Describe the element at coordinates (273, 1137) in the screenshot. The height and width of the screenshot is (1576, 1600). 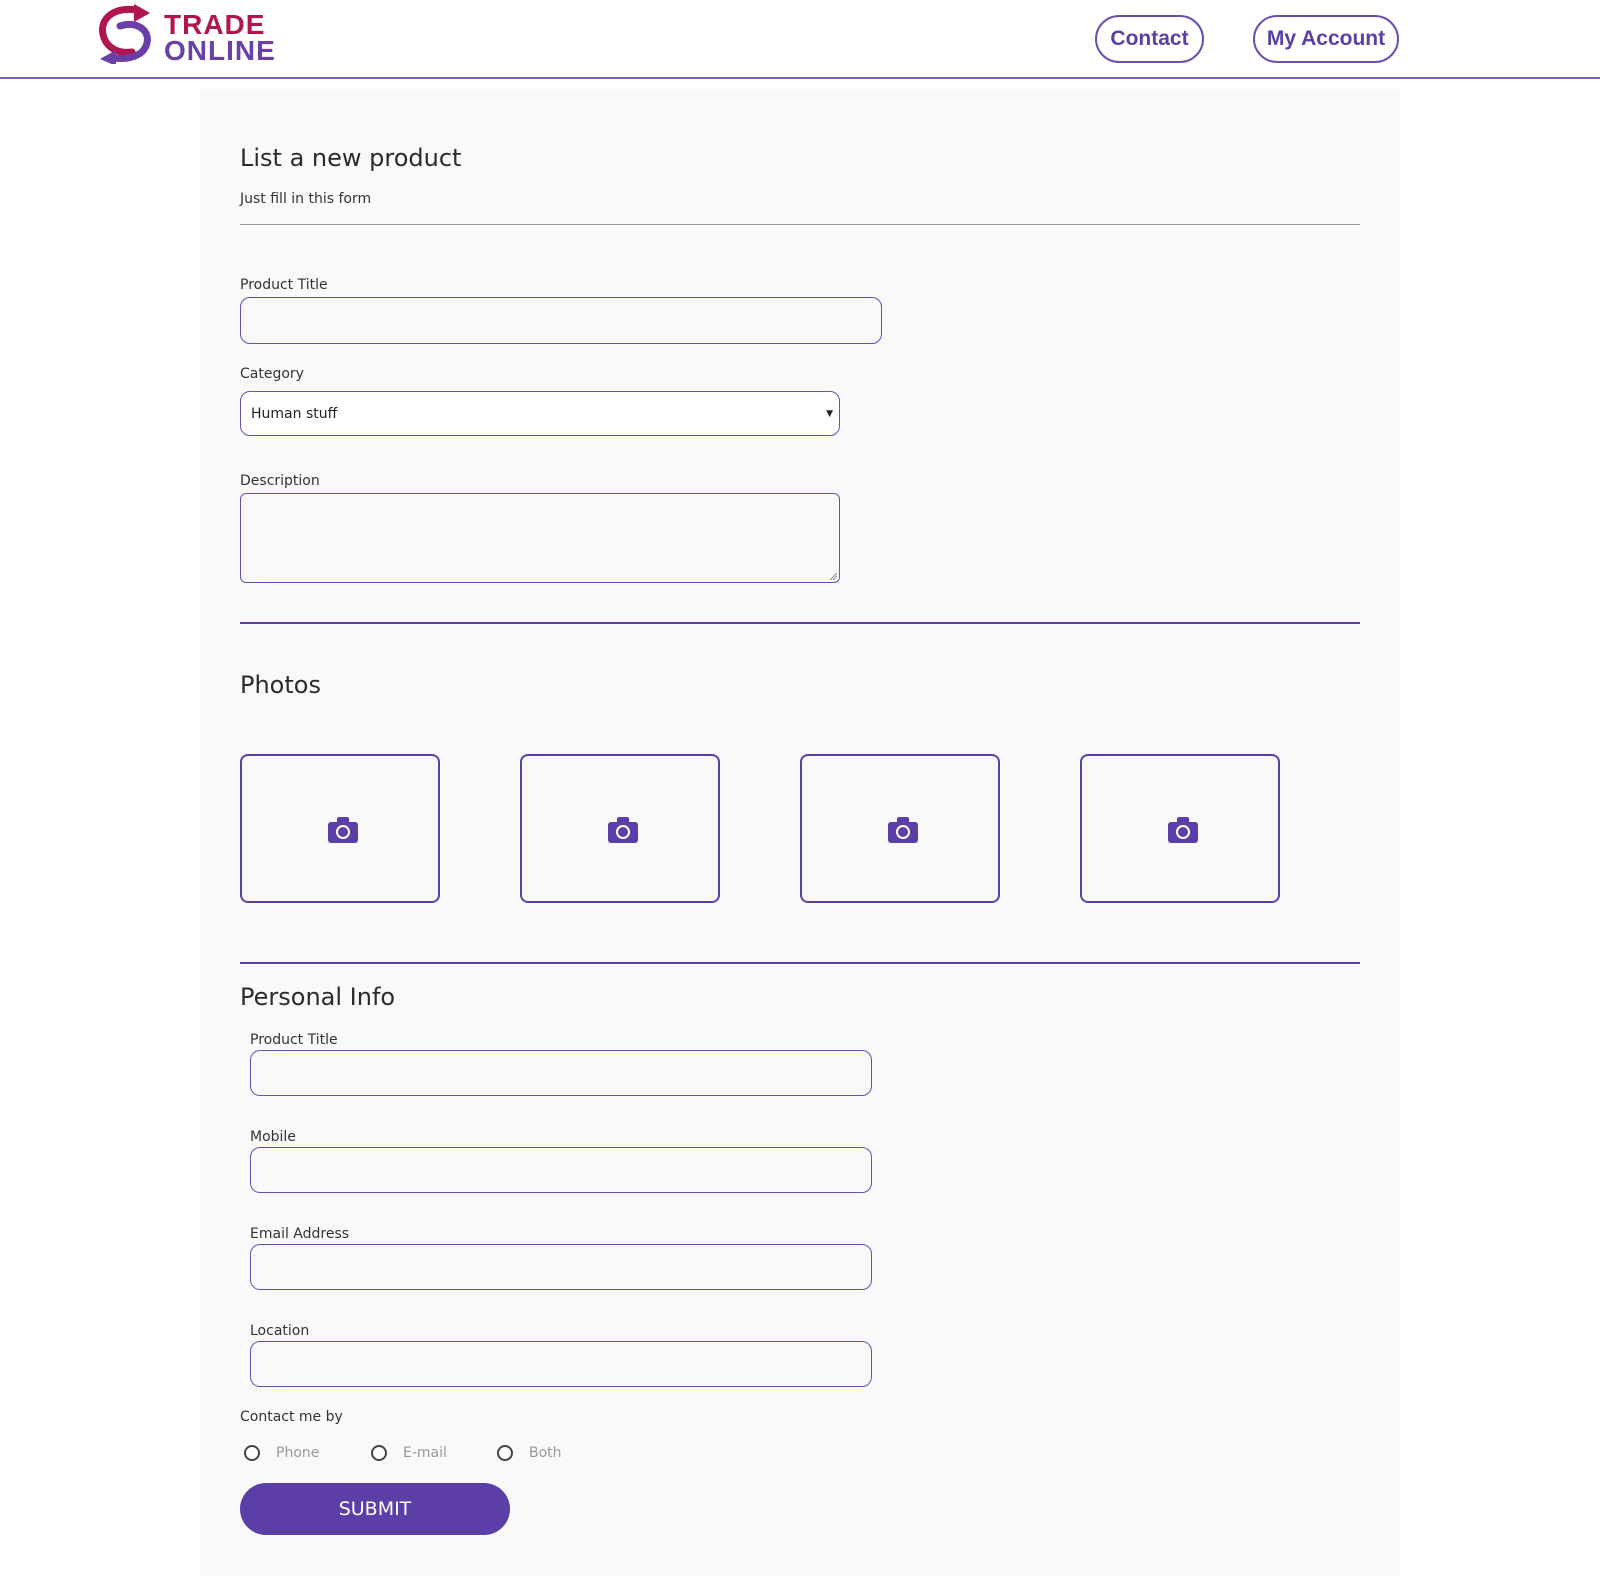
I see `mobile-label: Mobile` at that location.